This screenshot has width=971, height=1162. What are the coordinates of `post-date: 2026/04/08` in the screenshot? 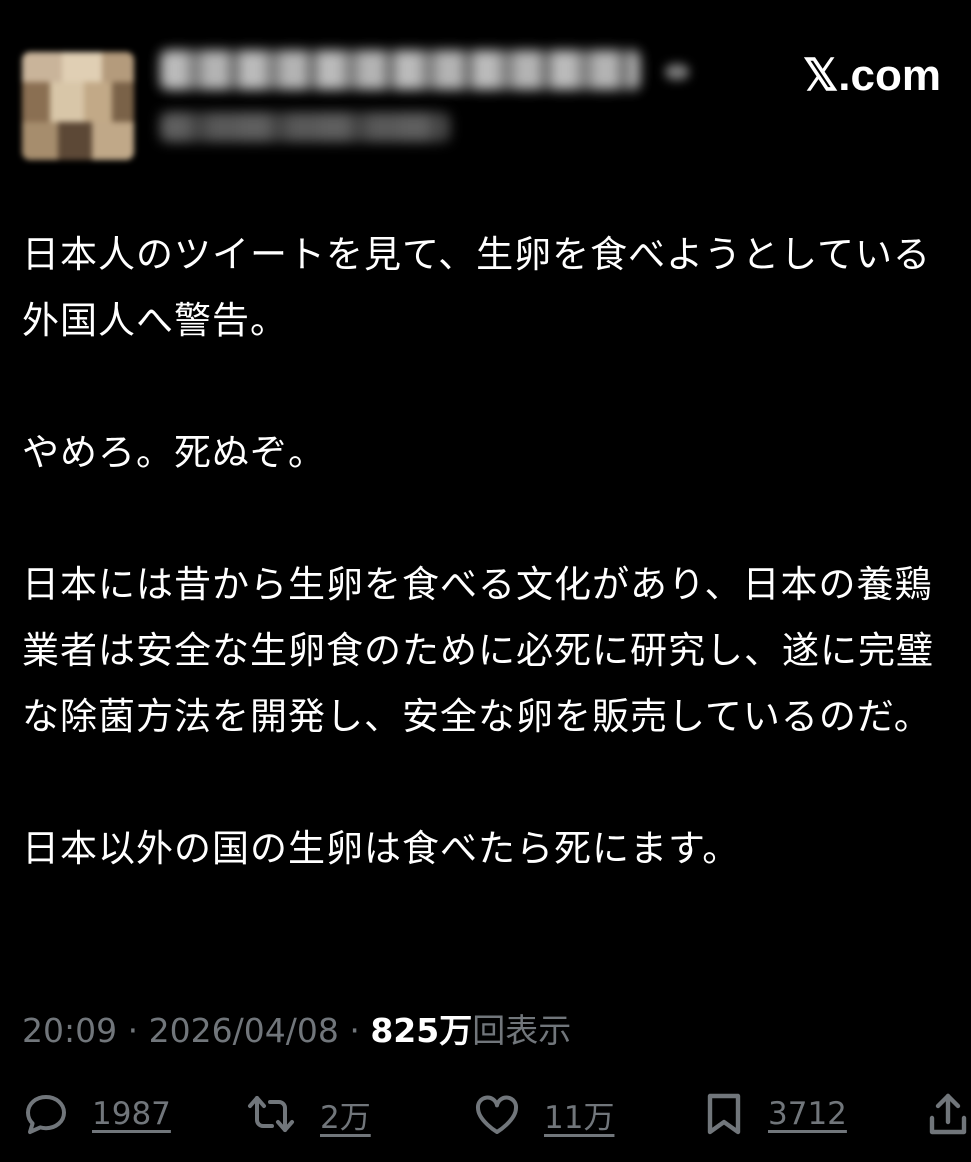 It's located at (244, 1030).